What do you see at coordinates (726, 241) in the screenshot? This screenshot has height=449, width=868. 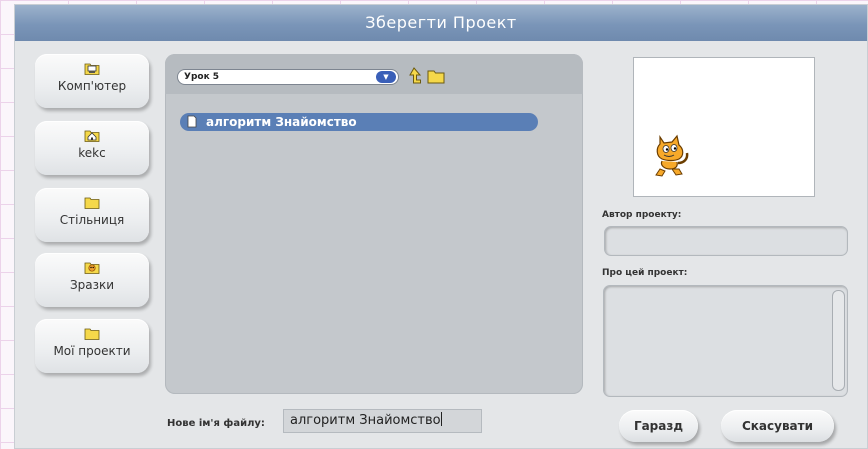 I see `author-input` at bounding box center [726, 241].